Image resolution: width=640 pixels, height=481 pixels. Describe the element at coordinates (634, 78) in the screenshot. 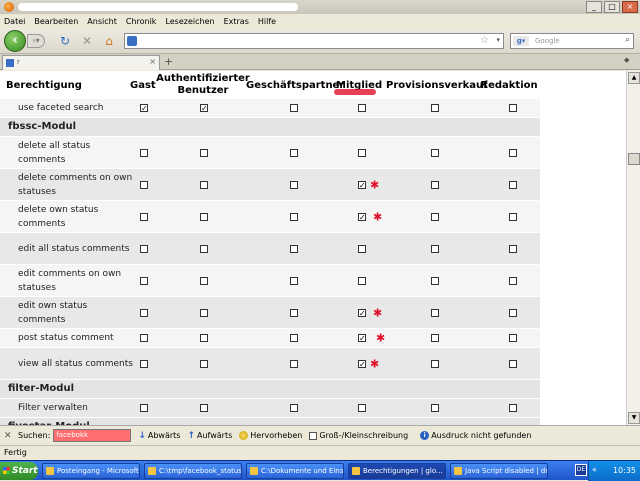

I see `scroll-up-icon: ▲` at that location.